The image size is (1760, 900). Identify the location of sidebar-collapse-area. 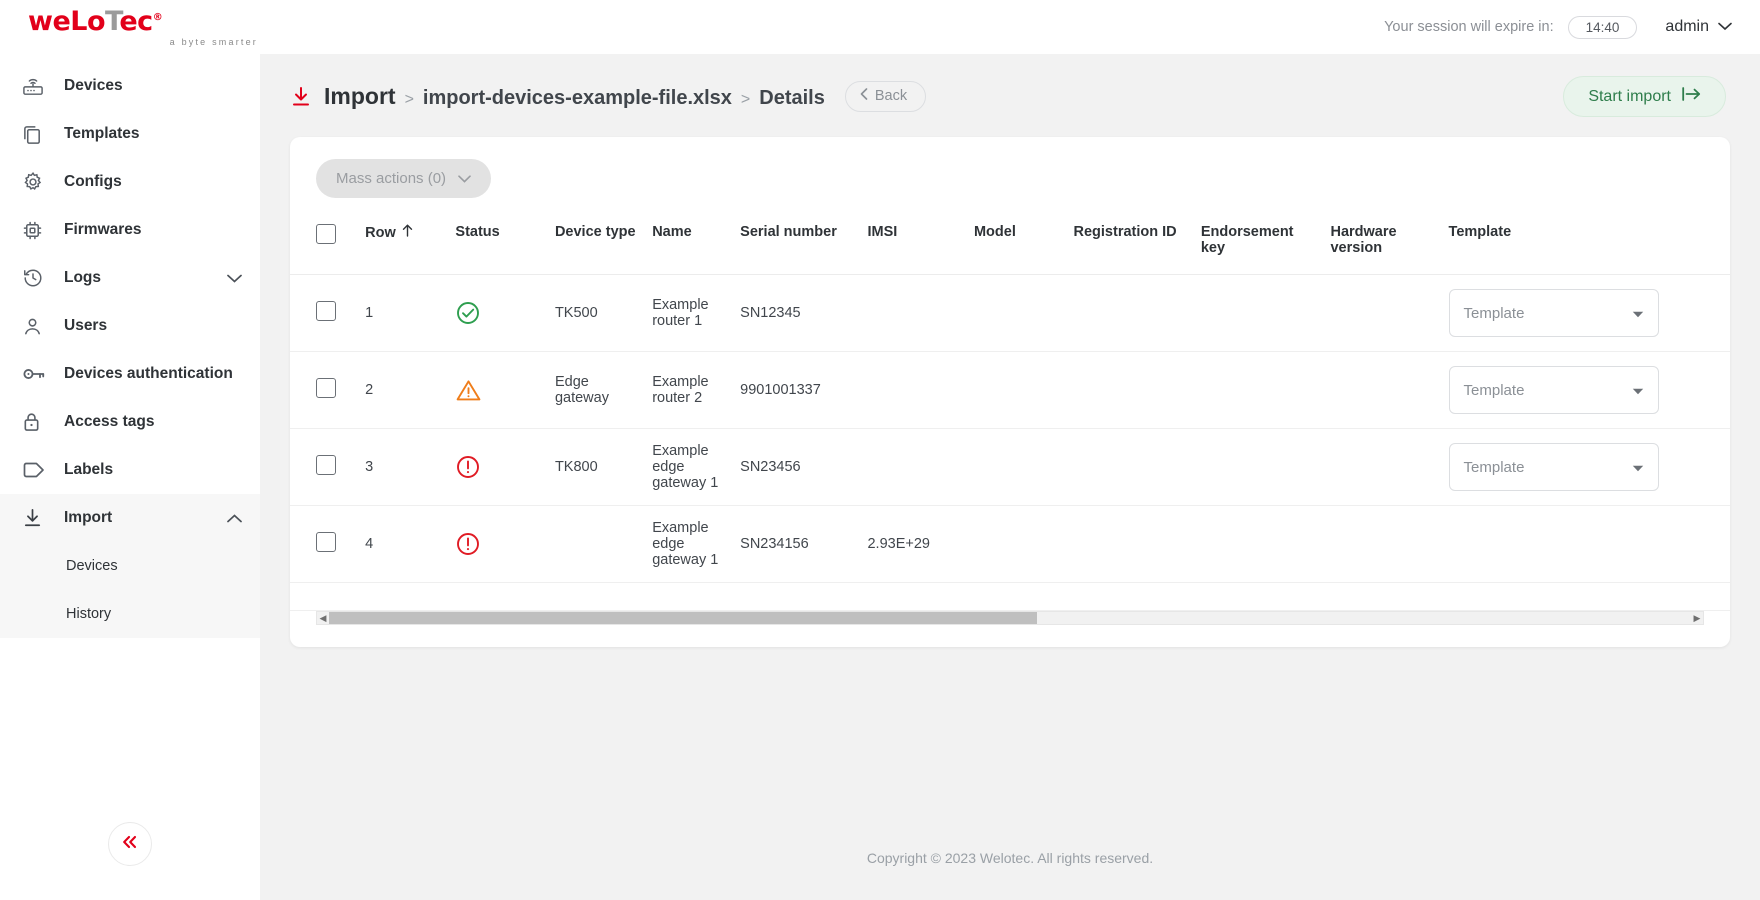
(130, 861).